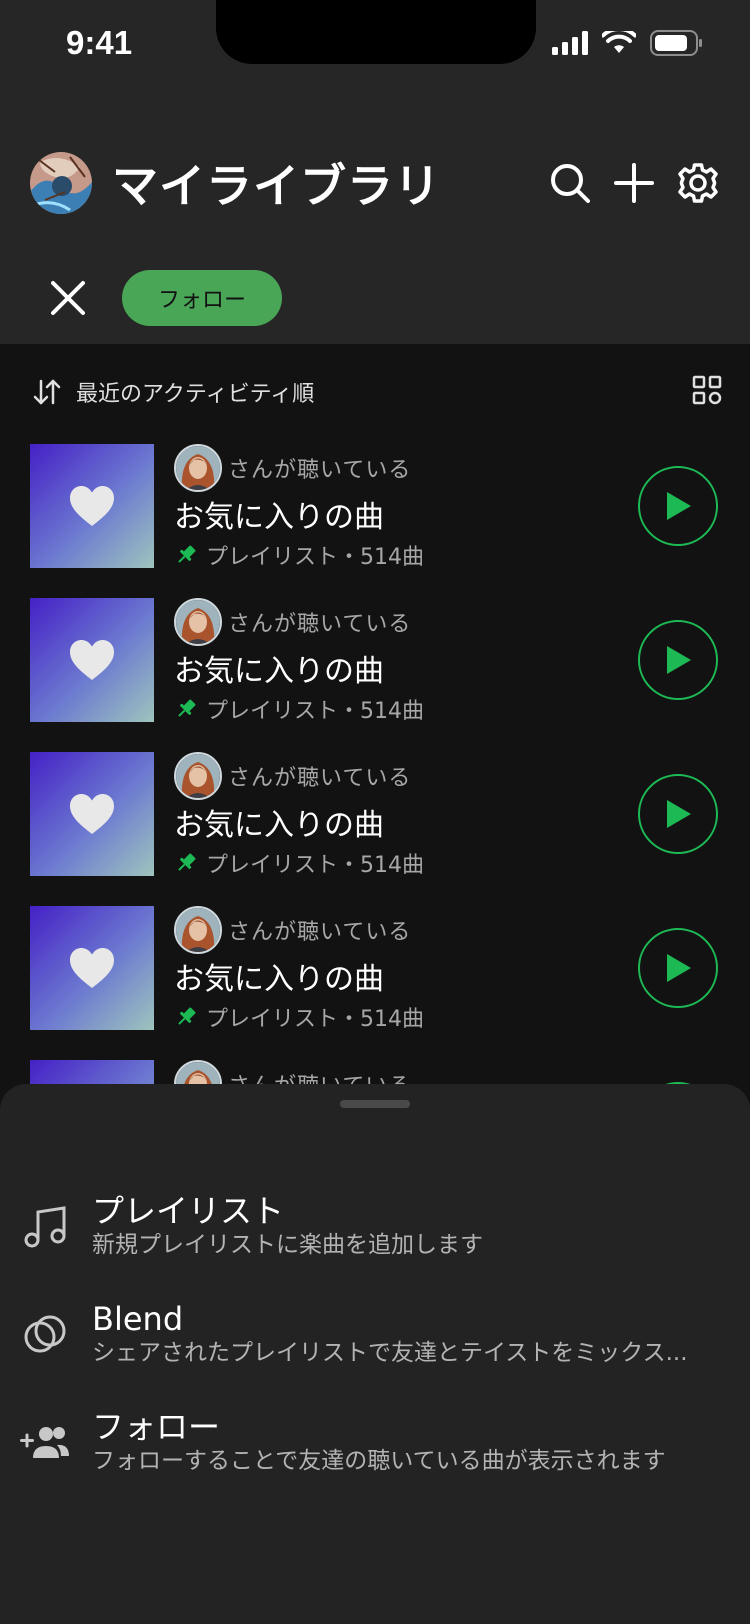  What do you see at coordinates (377, 392) in the screenshot?
I see `sort-row: 最近のアクティビティ順` at bounding box center [377, 392].